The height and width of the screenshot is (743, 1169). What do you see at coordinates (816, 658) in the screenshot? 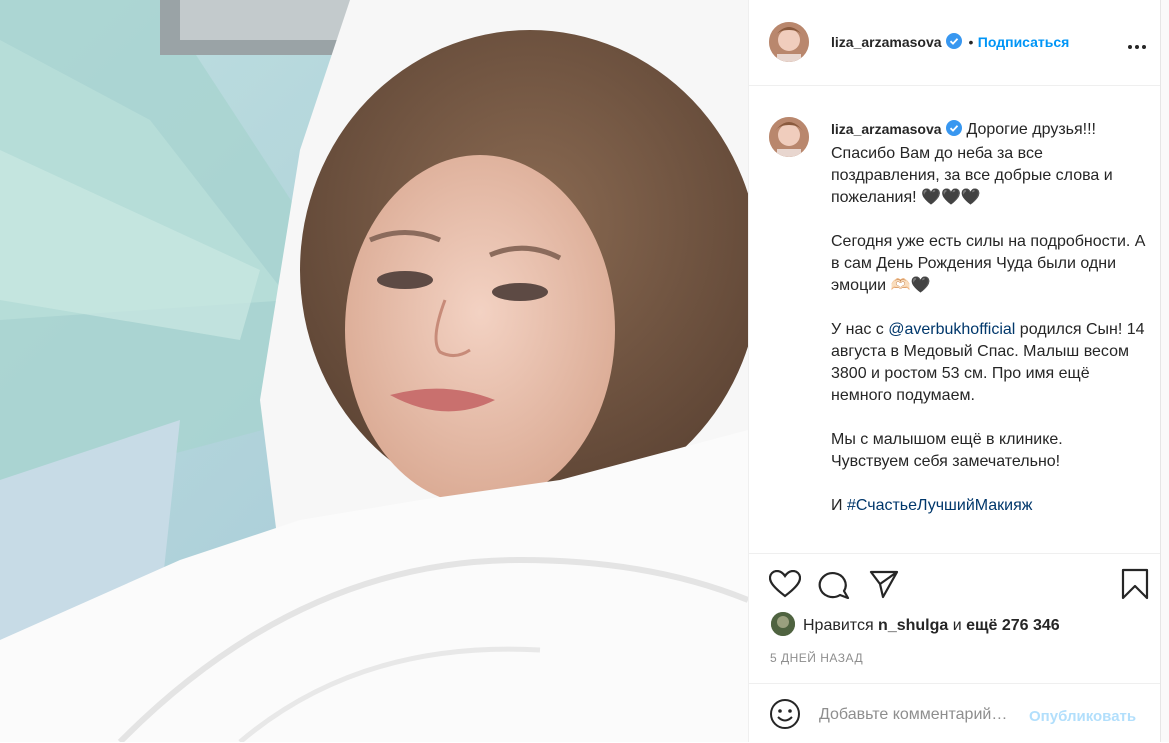
I see `post-date: 5 ДНЕЙ НАЗАД` at bounding box center [816, 658].